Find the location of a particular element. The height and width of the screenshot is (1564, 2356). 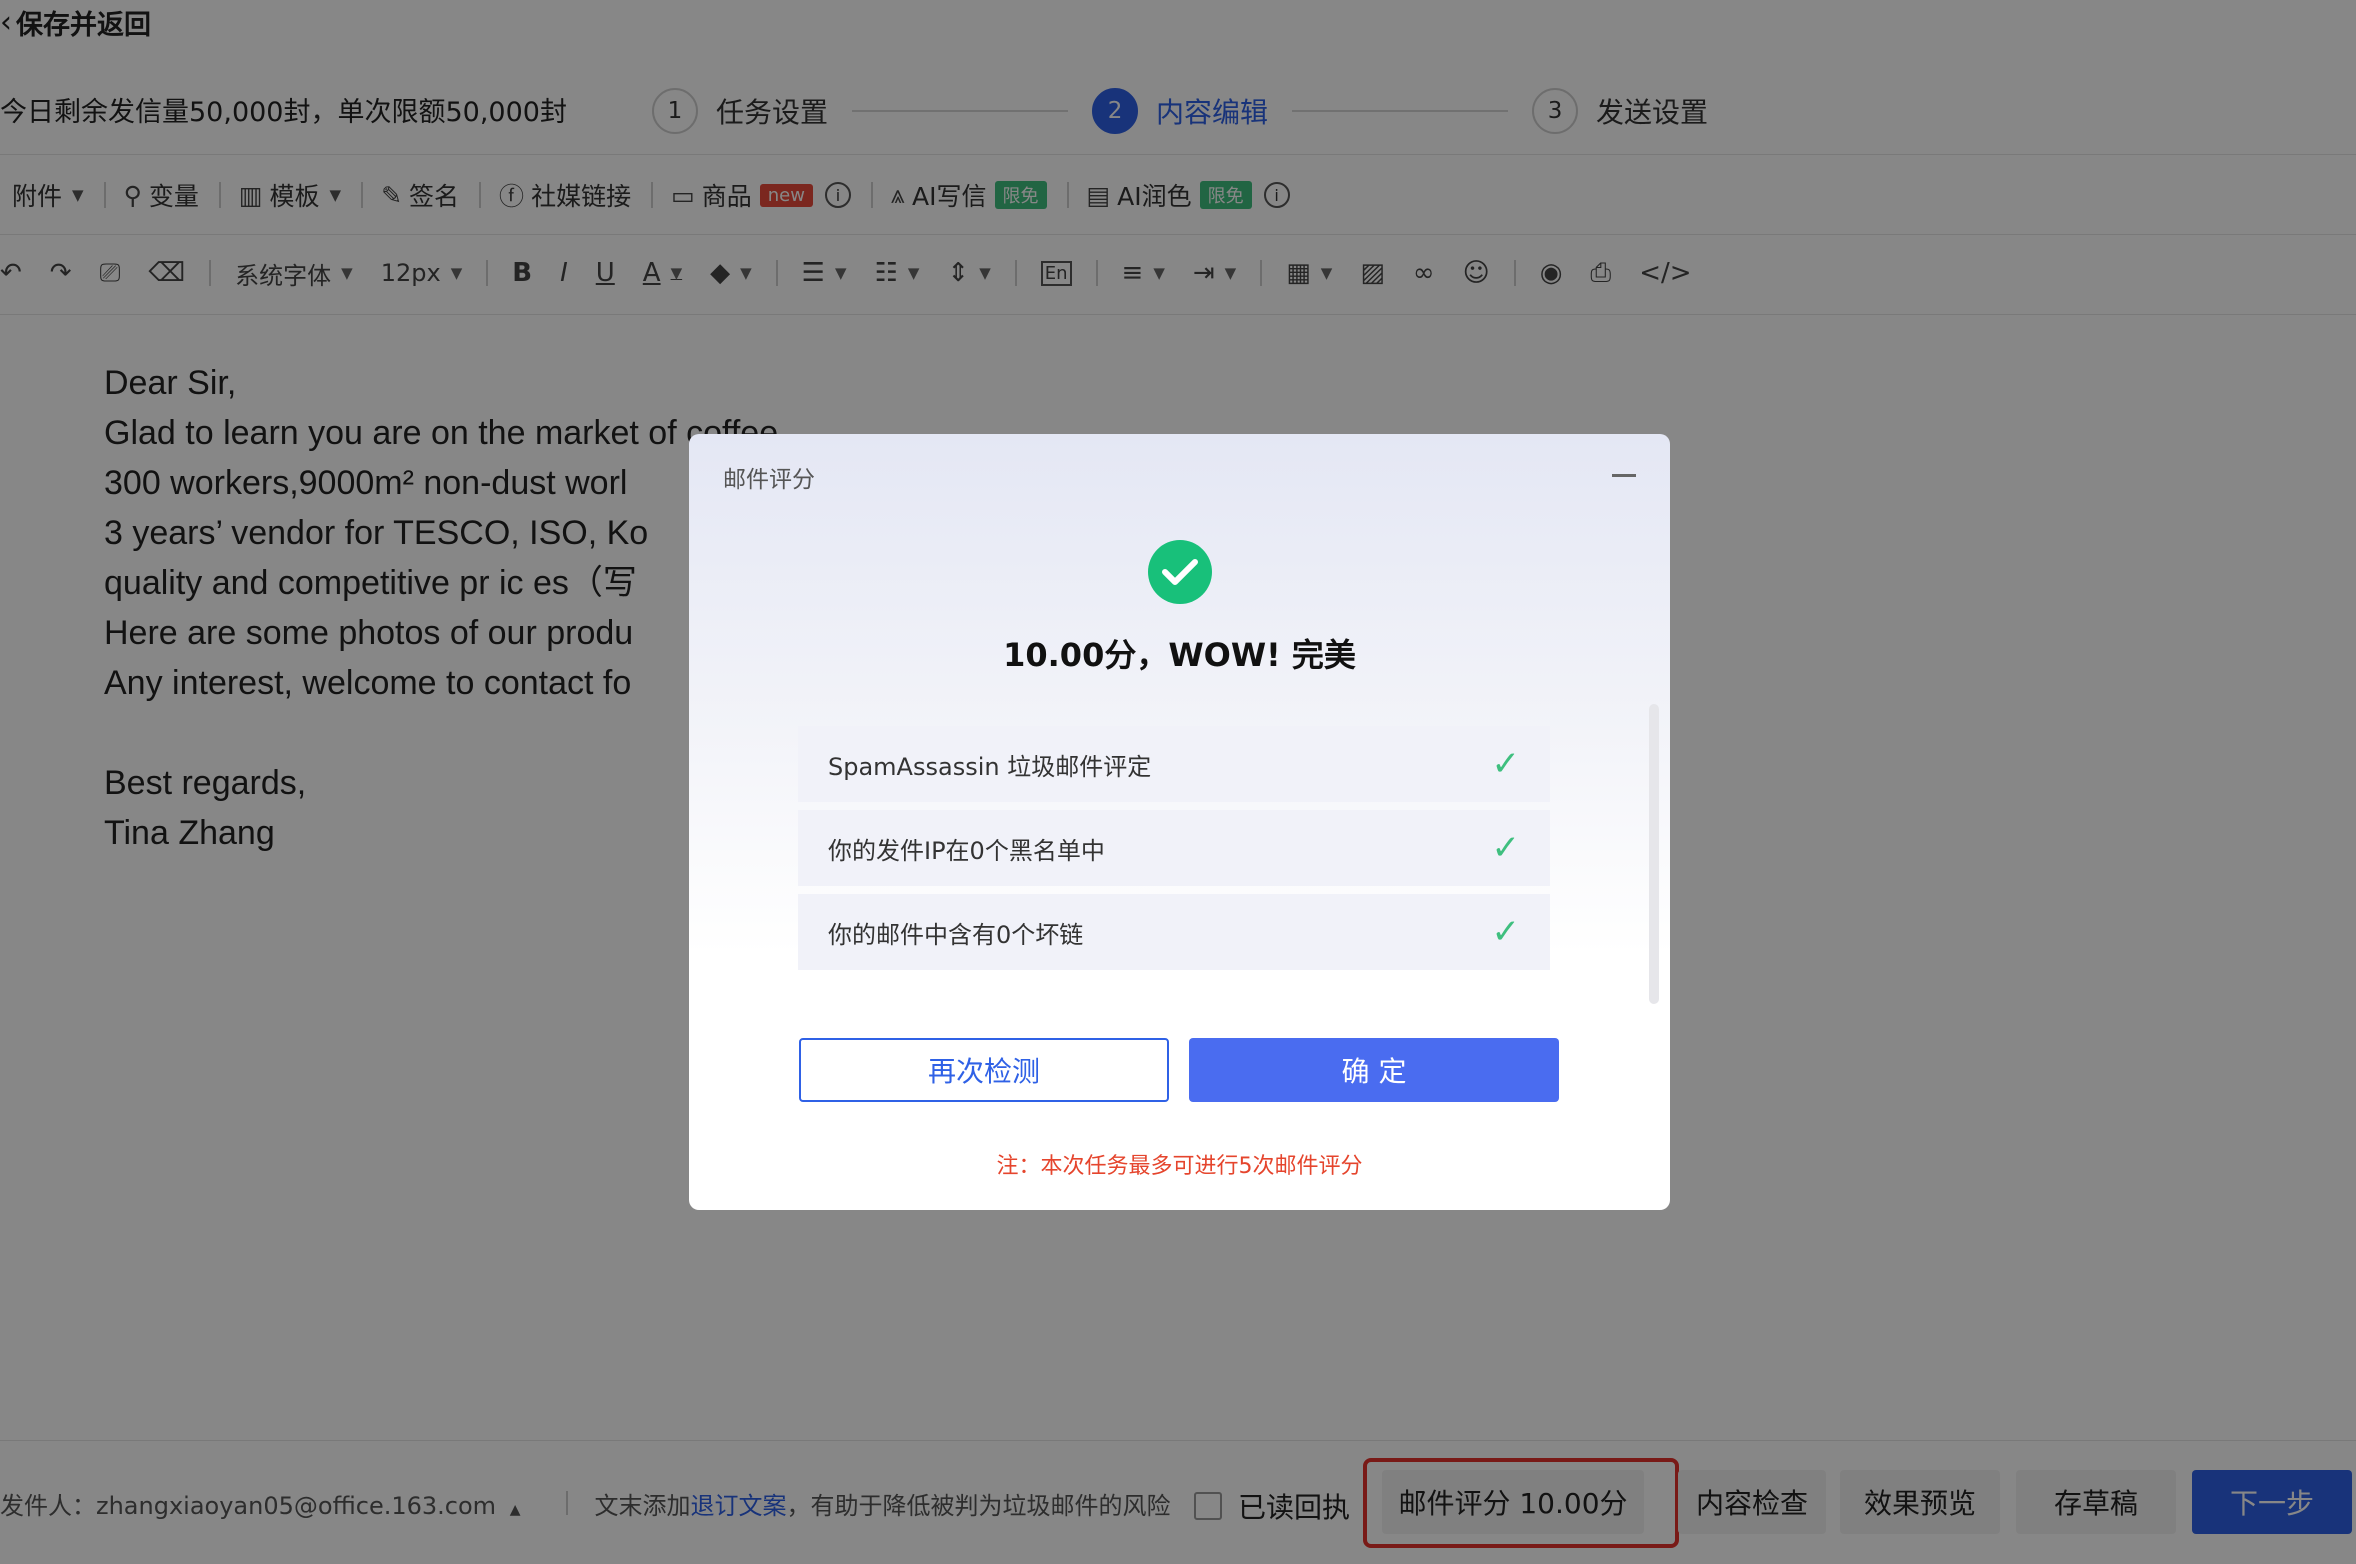

check-label: 你的发件IP在0个黑名单中 is located at coordinates (966, 850).